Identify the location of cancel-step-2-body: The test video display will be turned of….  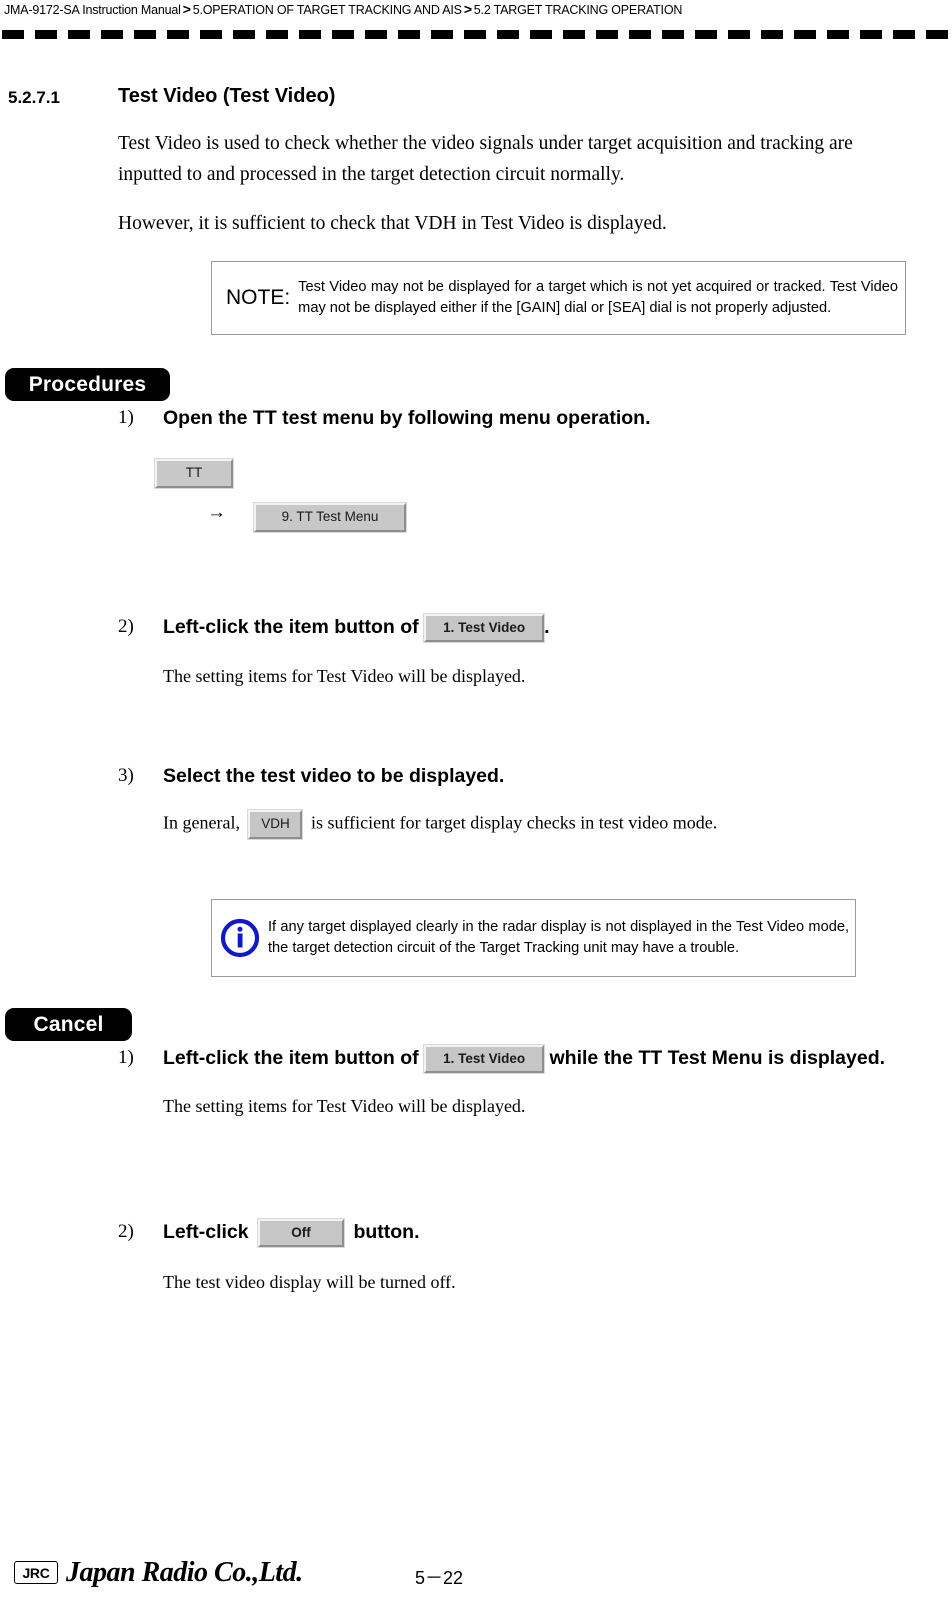
(309, 1282).